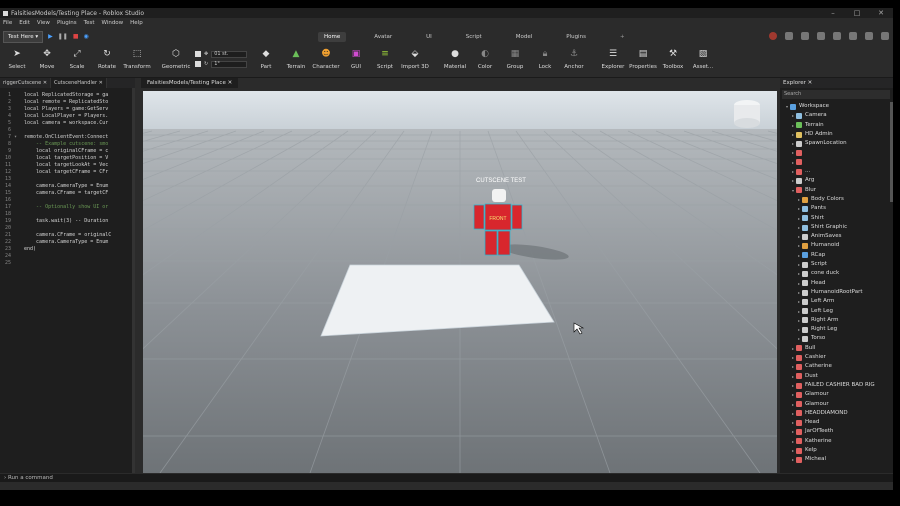  I want to click on explorer-item: ▸ Kelp, so click(836, 450).